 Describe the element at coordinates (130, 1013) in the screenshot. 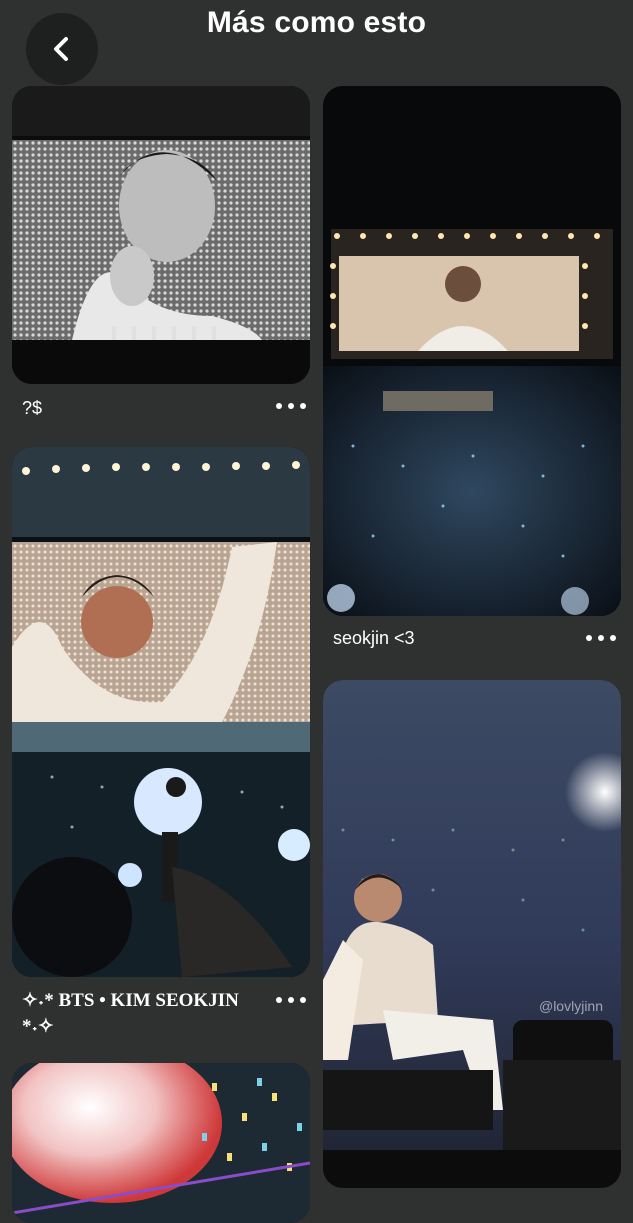

I see `pin-title-3: ✧˖* BTS • KIM SEOKJIN *˖✧` at that location.